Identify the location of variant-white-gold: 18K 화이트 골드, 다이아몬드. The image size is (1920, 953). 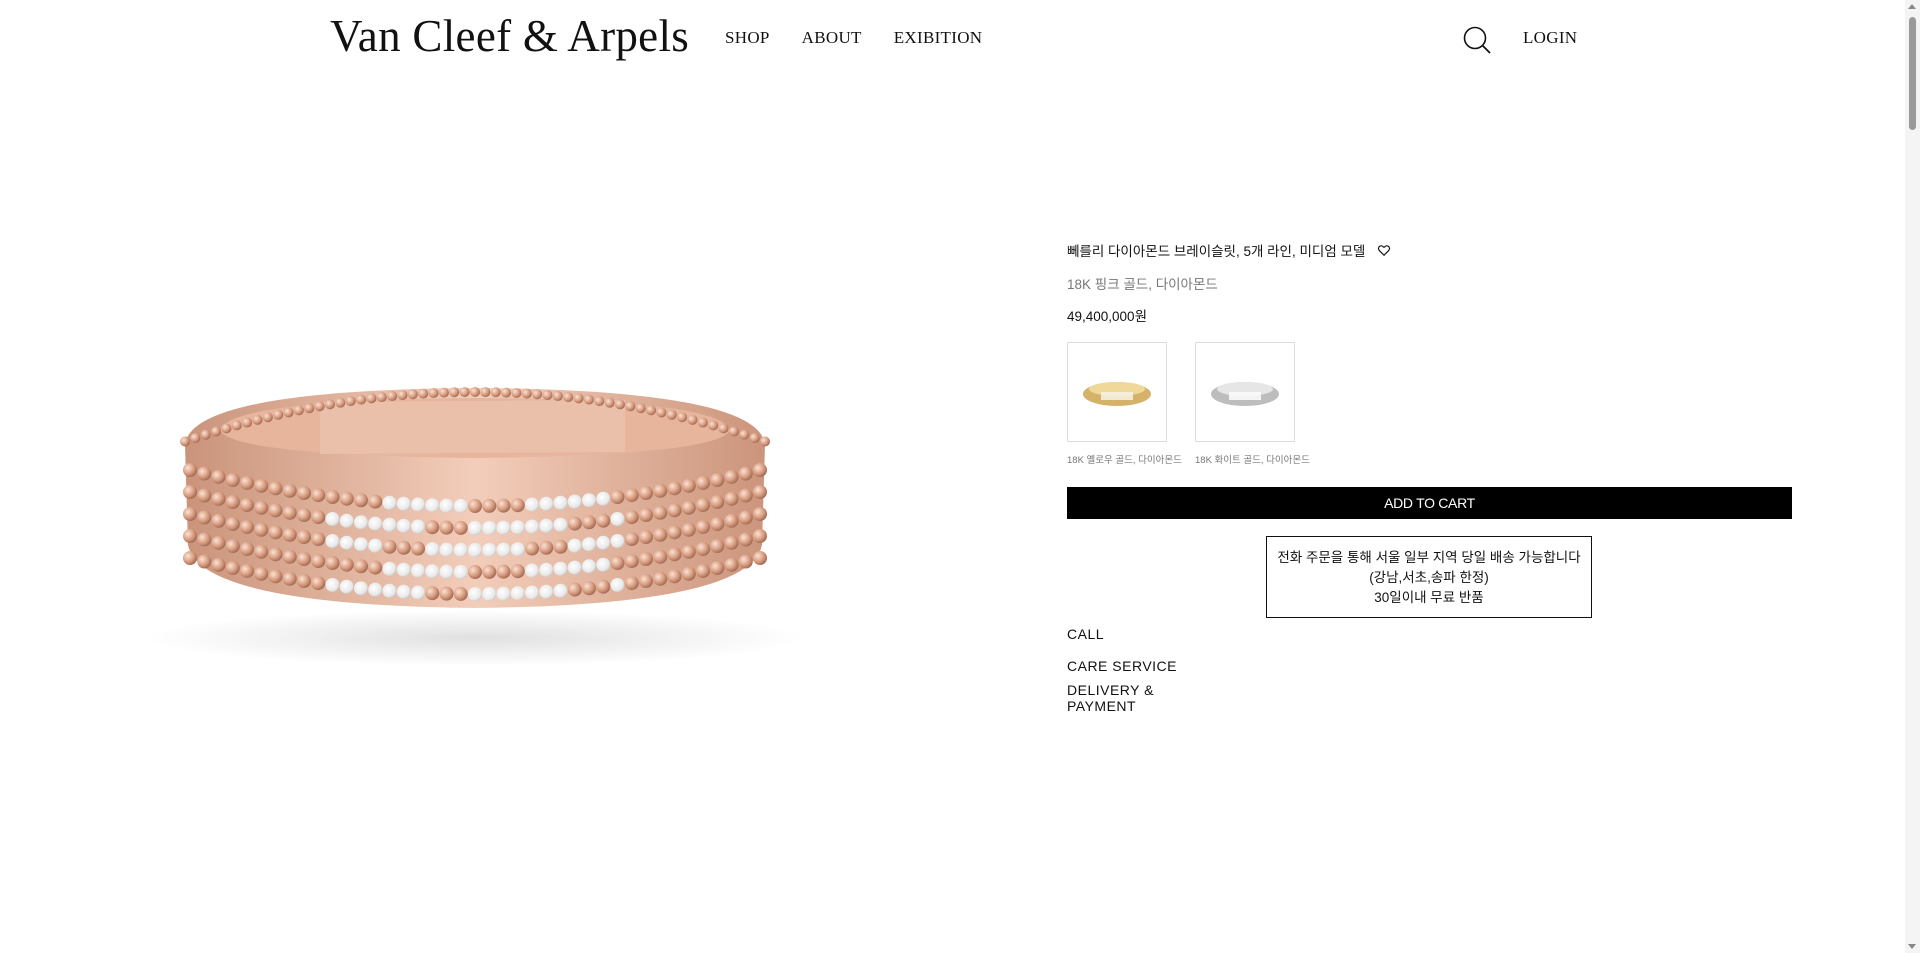
(1252, 404).